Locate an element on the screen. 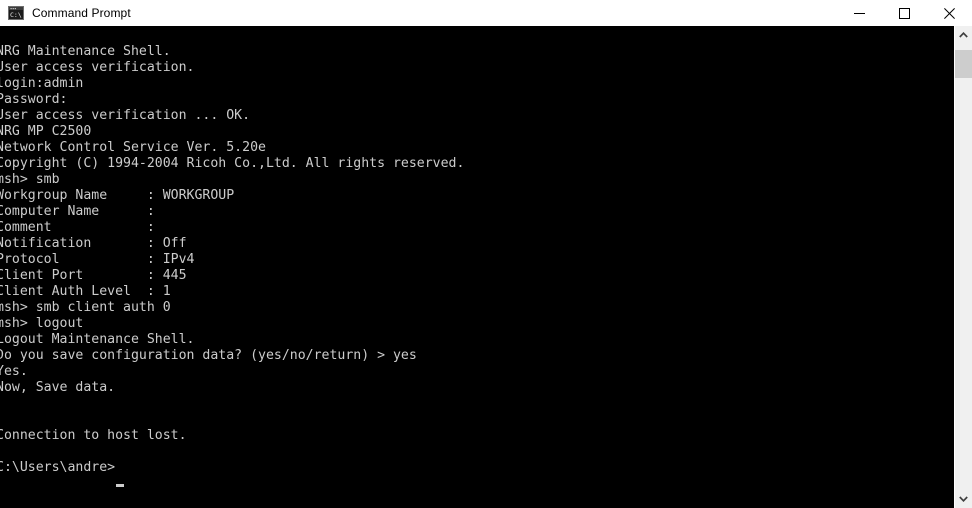  close-icon is located at coordinates (949, 13).